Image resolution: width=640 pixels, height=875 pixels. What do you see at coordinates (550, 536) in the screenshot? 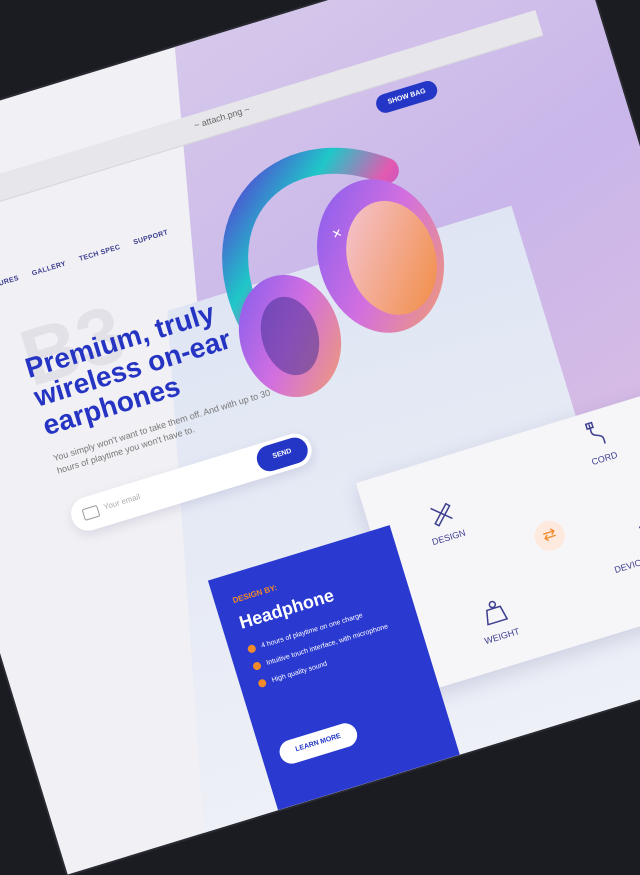
I see `swap-icon: ⇄` at bounding box center [550, 536].